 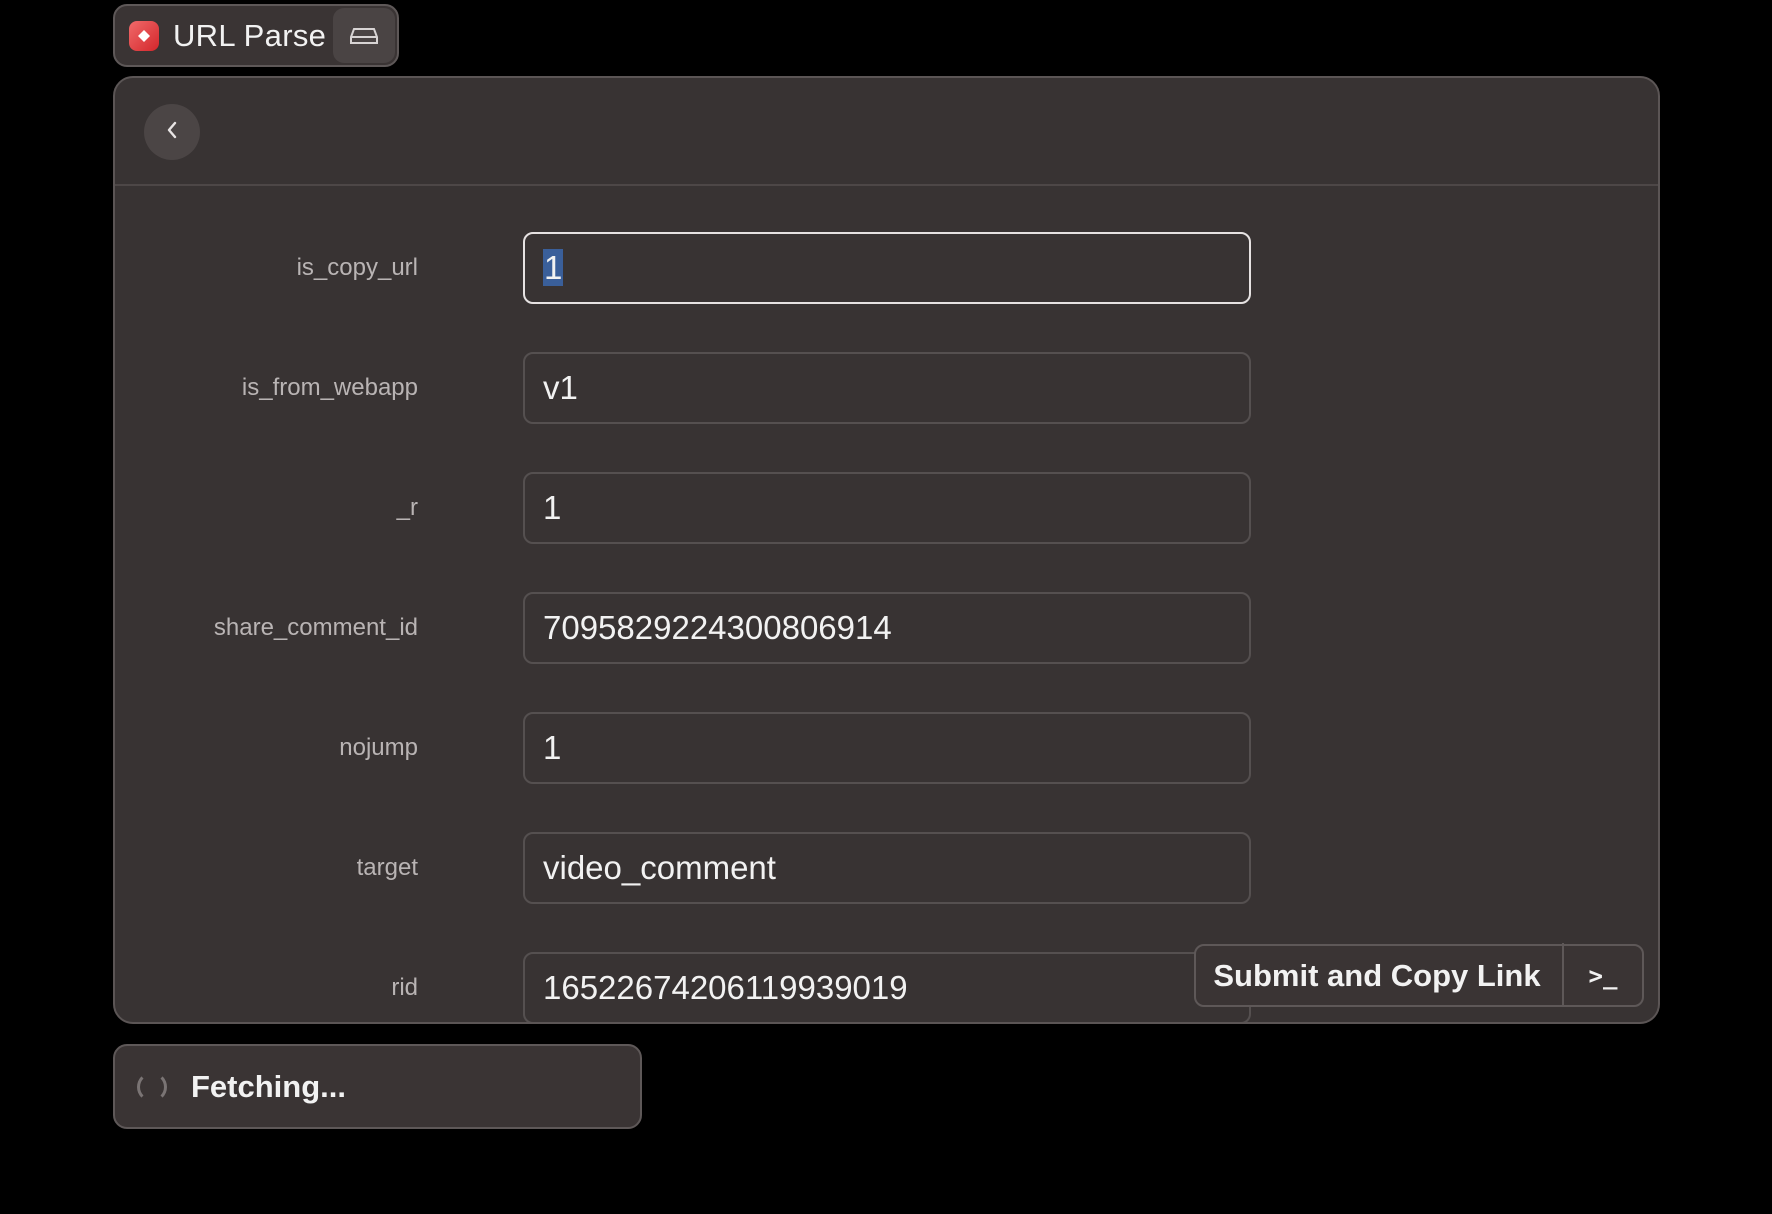 I want to click on field-label-rid: rid, so click(x=404, y=987).